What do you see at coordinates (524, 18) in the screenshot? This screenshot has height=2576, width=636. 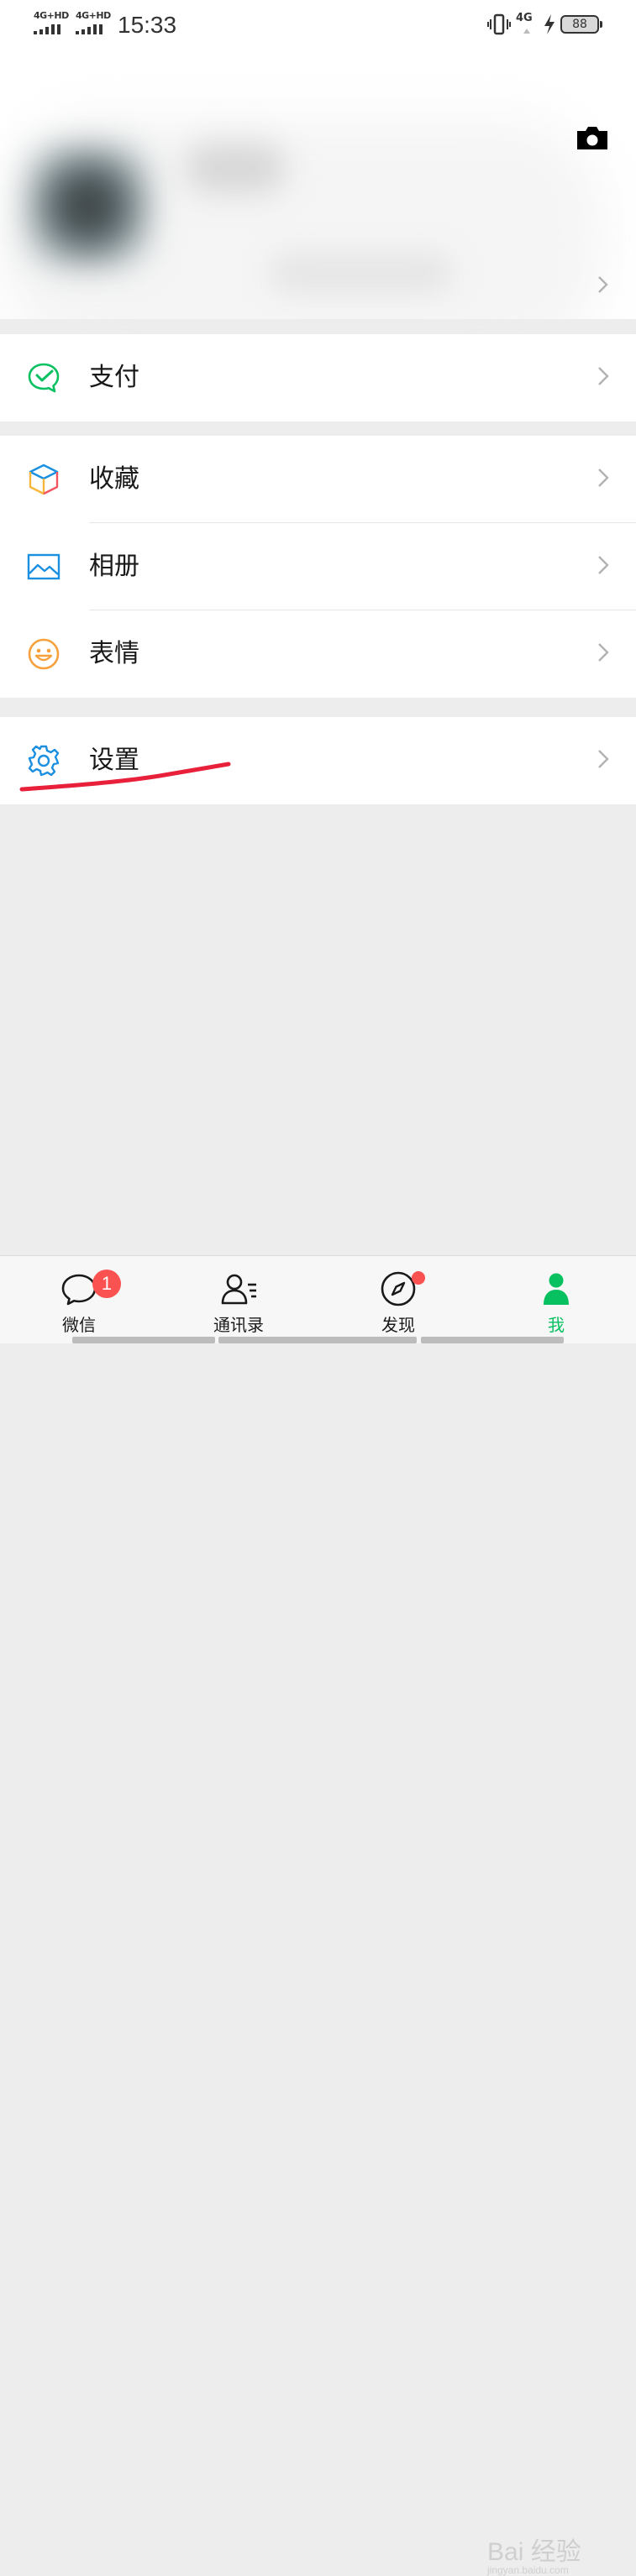 I see `data-network-label: 4G` at bounding box center [524, 18].